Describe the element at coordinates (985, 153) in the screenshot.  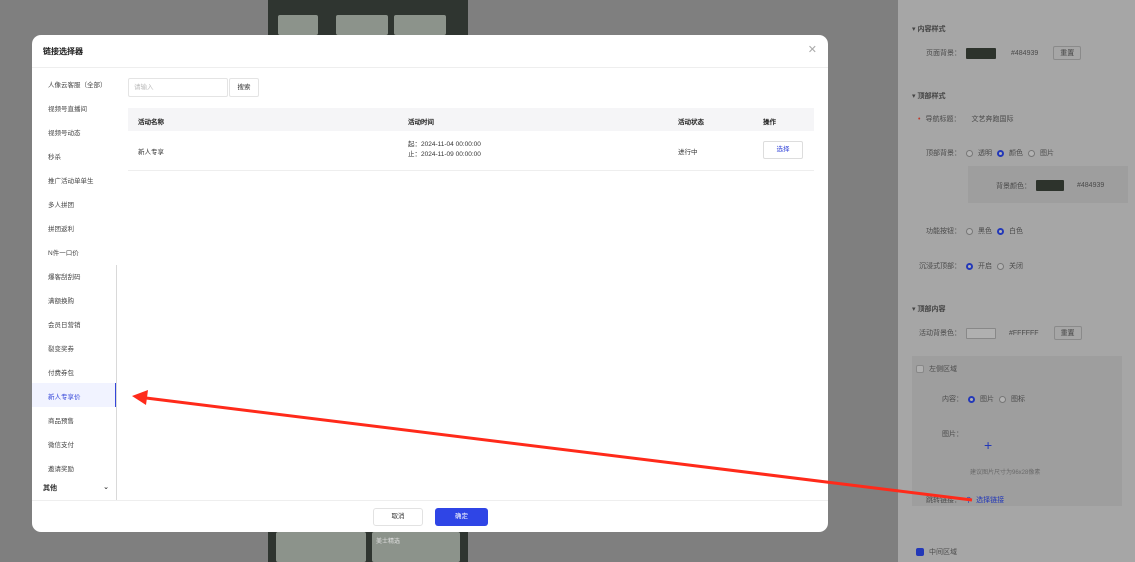
I see `radio-label: 透明` at that location.